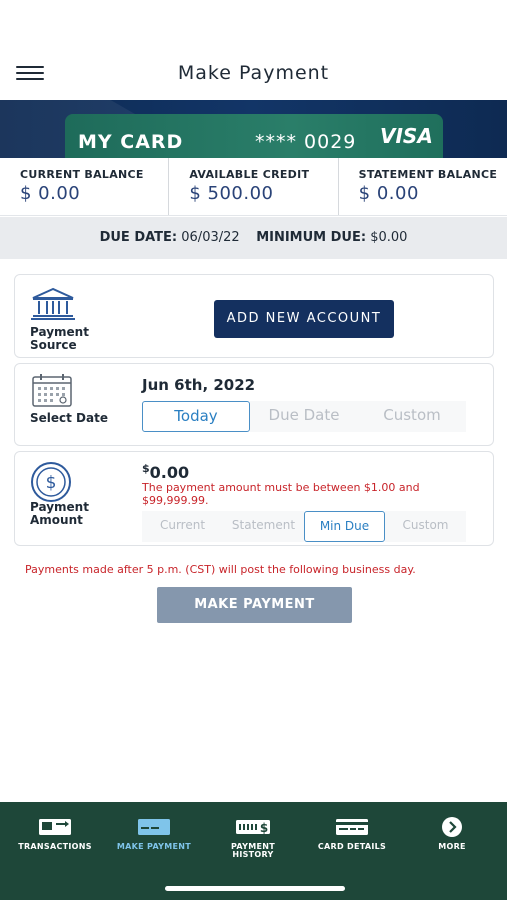 The width and height of the screenshot is (507, 900). Describe the element at coordinates (428, 174) in the screenshot. I see `statement-balance-label: STATEMENT BALANCE` at that location.